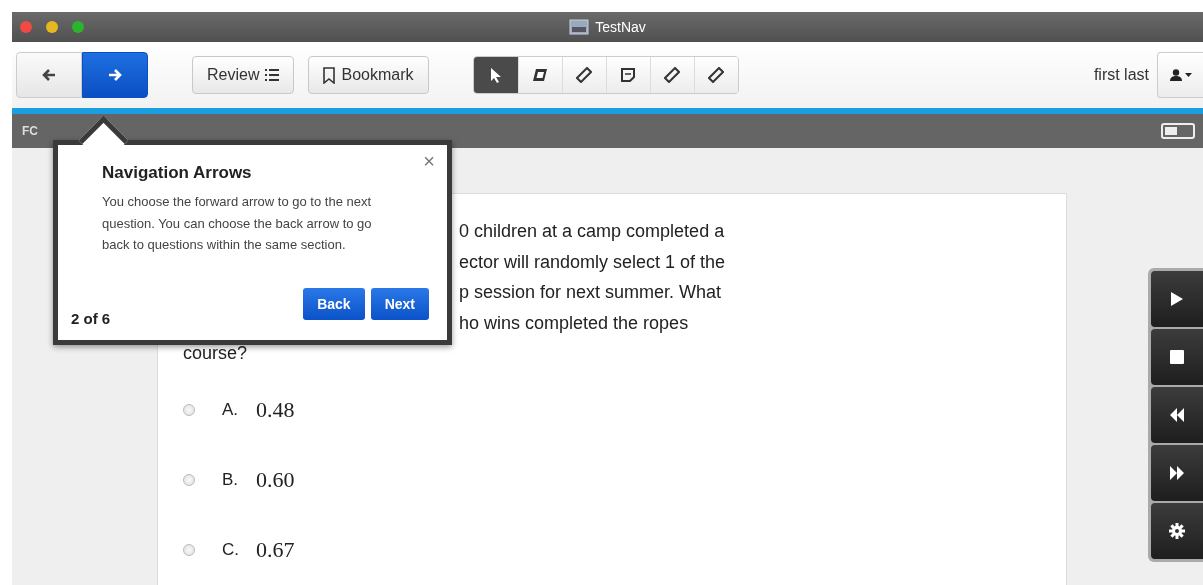 This screenshot has width=1203, height=585. What do you see at coordinates (52, 27) in the screenshot?
I see `minimize-window-icon` at bounding box center [52, 27].